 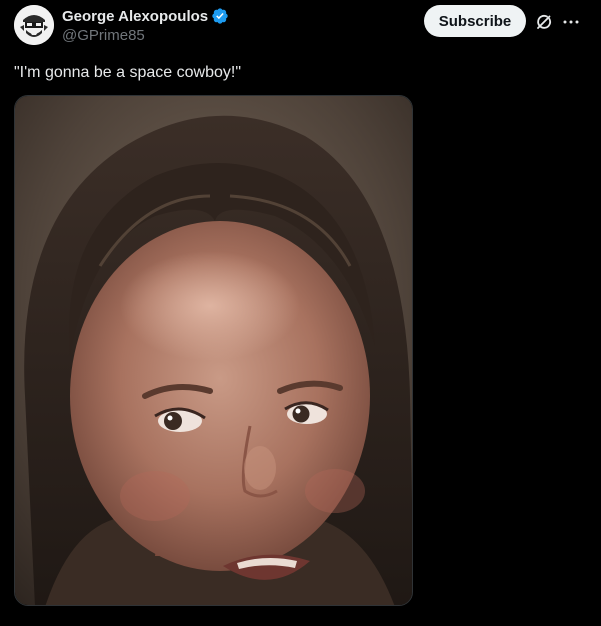 I want to click on verified-badge-icon, so click(x=220, y=16).